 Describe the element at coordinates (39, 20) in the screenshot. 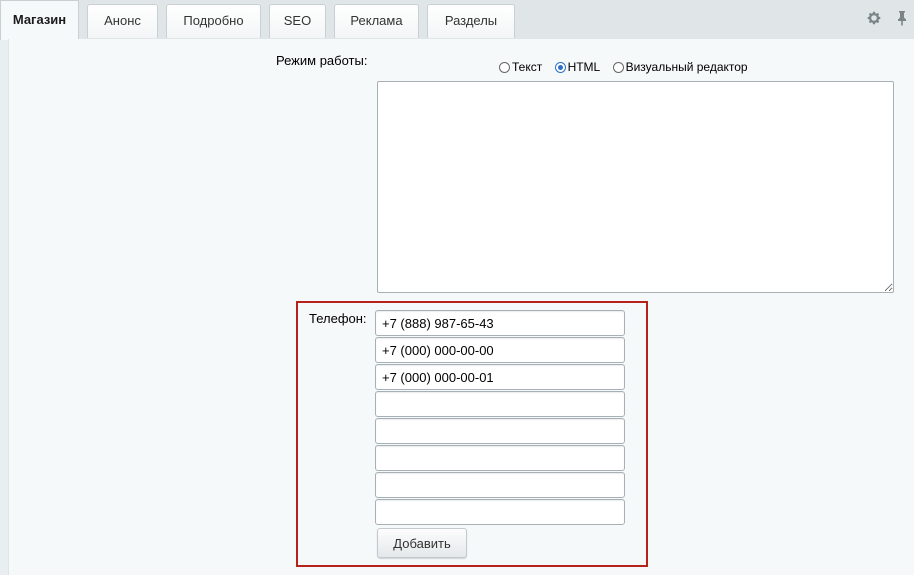

I see `tab-shop: Магазин` at that location.